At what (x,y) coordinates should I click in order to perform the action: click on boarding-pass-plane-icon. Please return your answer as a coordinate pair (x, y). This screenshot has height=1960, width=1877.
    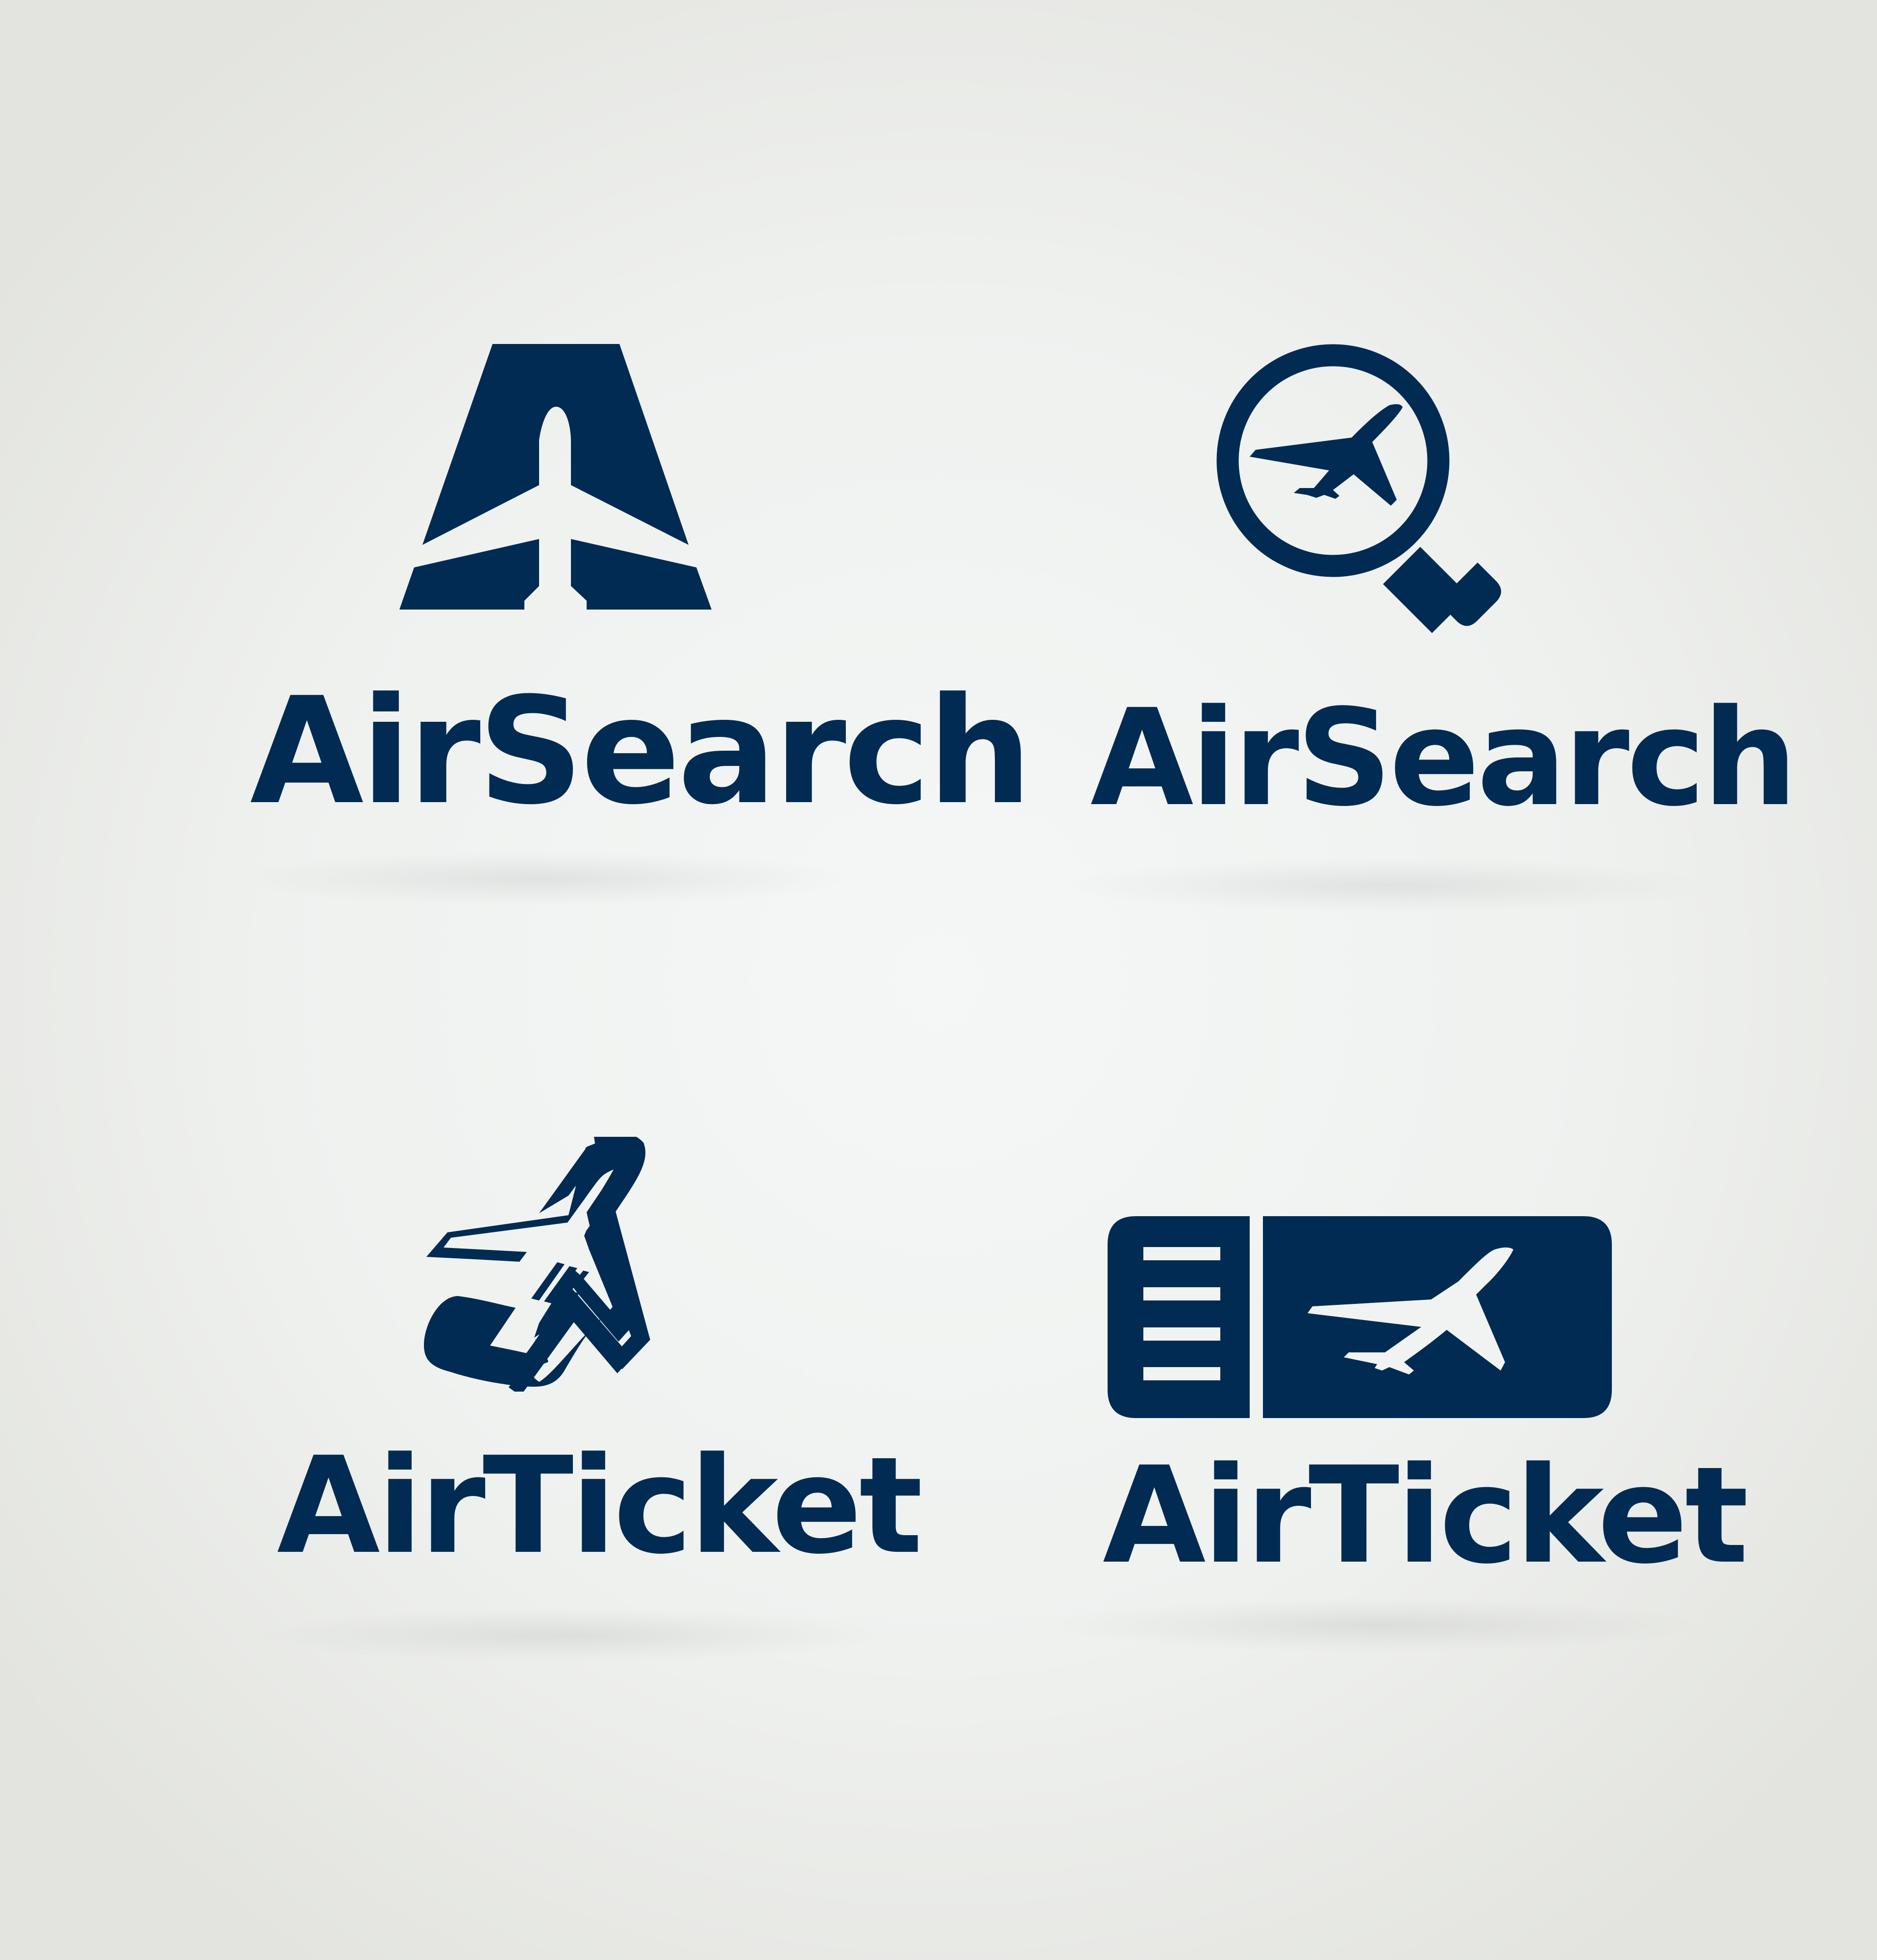
    Looking at the image, I should click on (1360, 1317).